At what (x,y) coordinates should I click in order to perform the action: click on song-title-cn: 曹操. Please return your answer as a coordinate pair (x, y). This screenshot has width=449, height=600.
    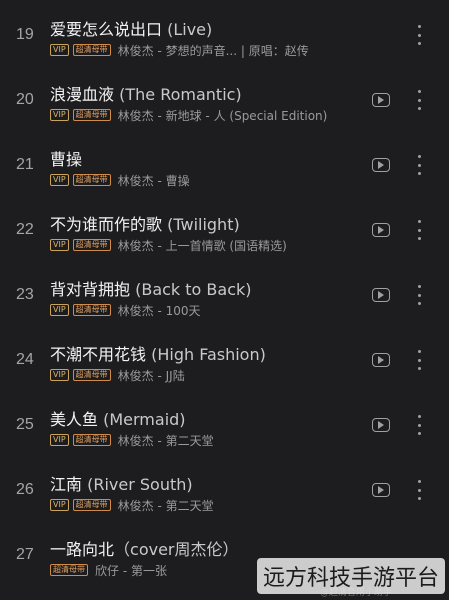
    Looking at the image, I should click on (66, 159).